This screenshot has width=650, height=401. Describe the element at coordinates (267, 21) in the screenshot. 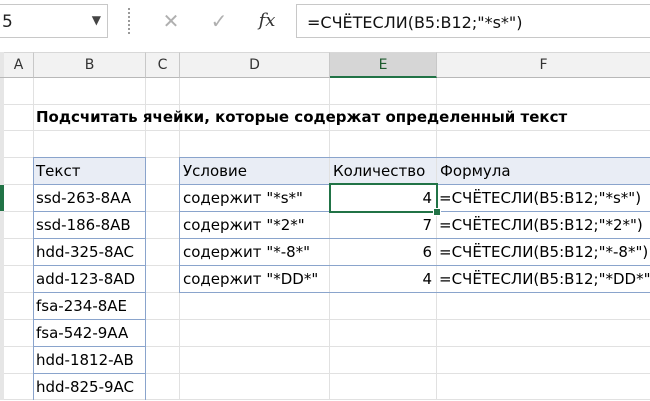

I see `insert-function-icon: fx` at that location.